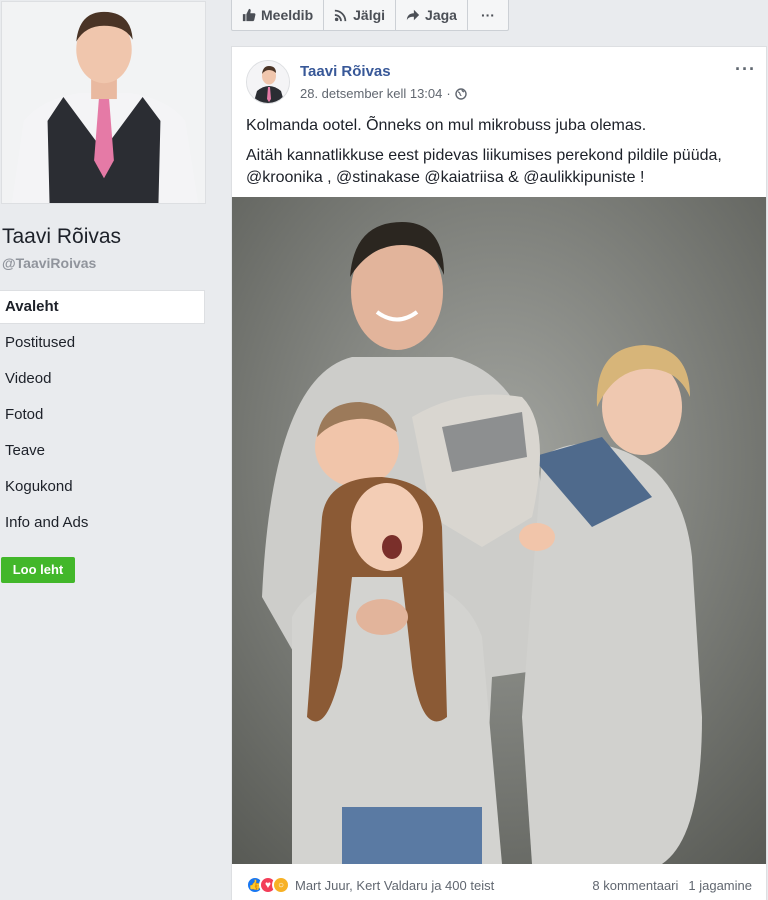 The image size is (768, 900). What do you see at coordinates (49, 263) in the screenshot?
I see `page-handle: @TaaviRoivas` at bounding box center [49, 263].